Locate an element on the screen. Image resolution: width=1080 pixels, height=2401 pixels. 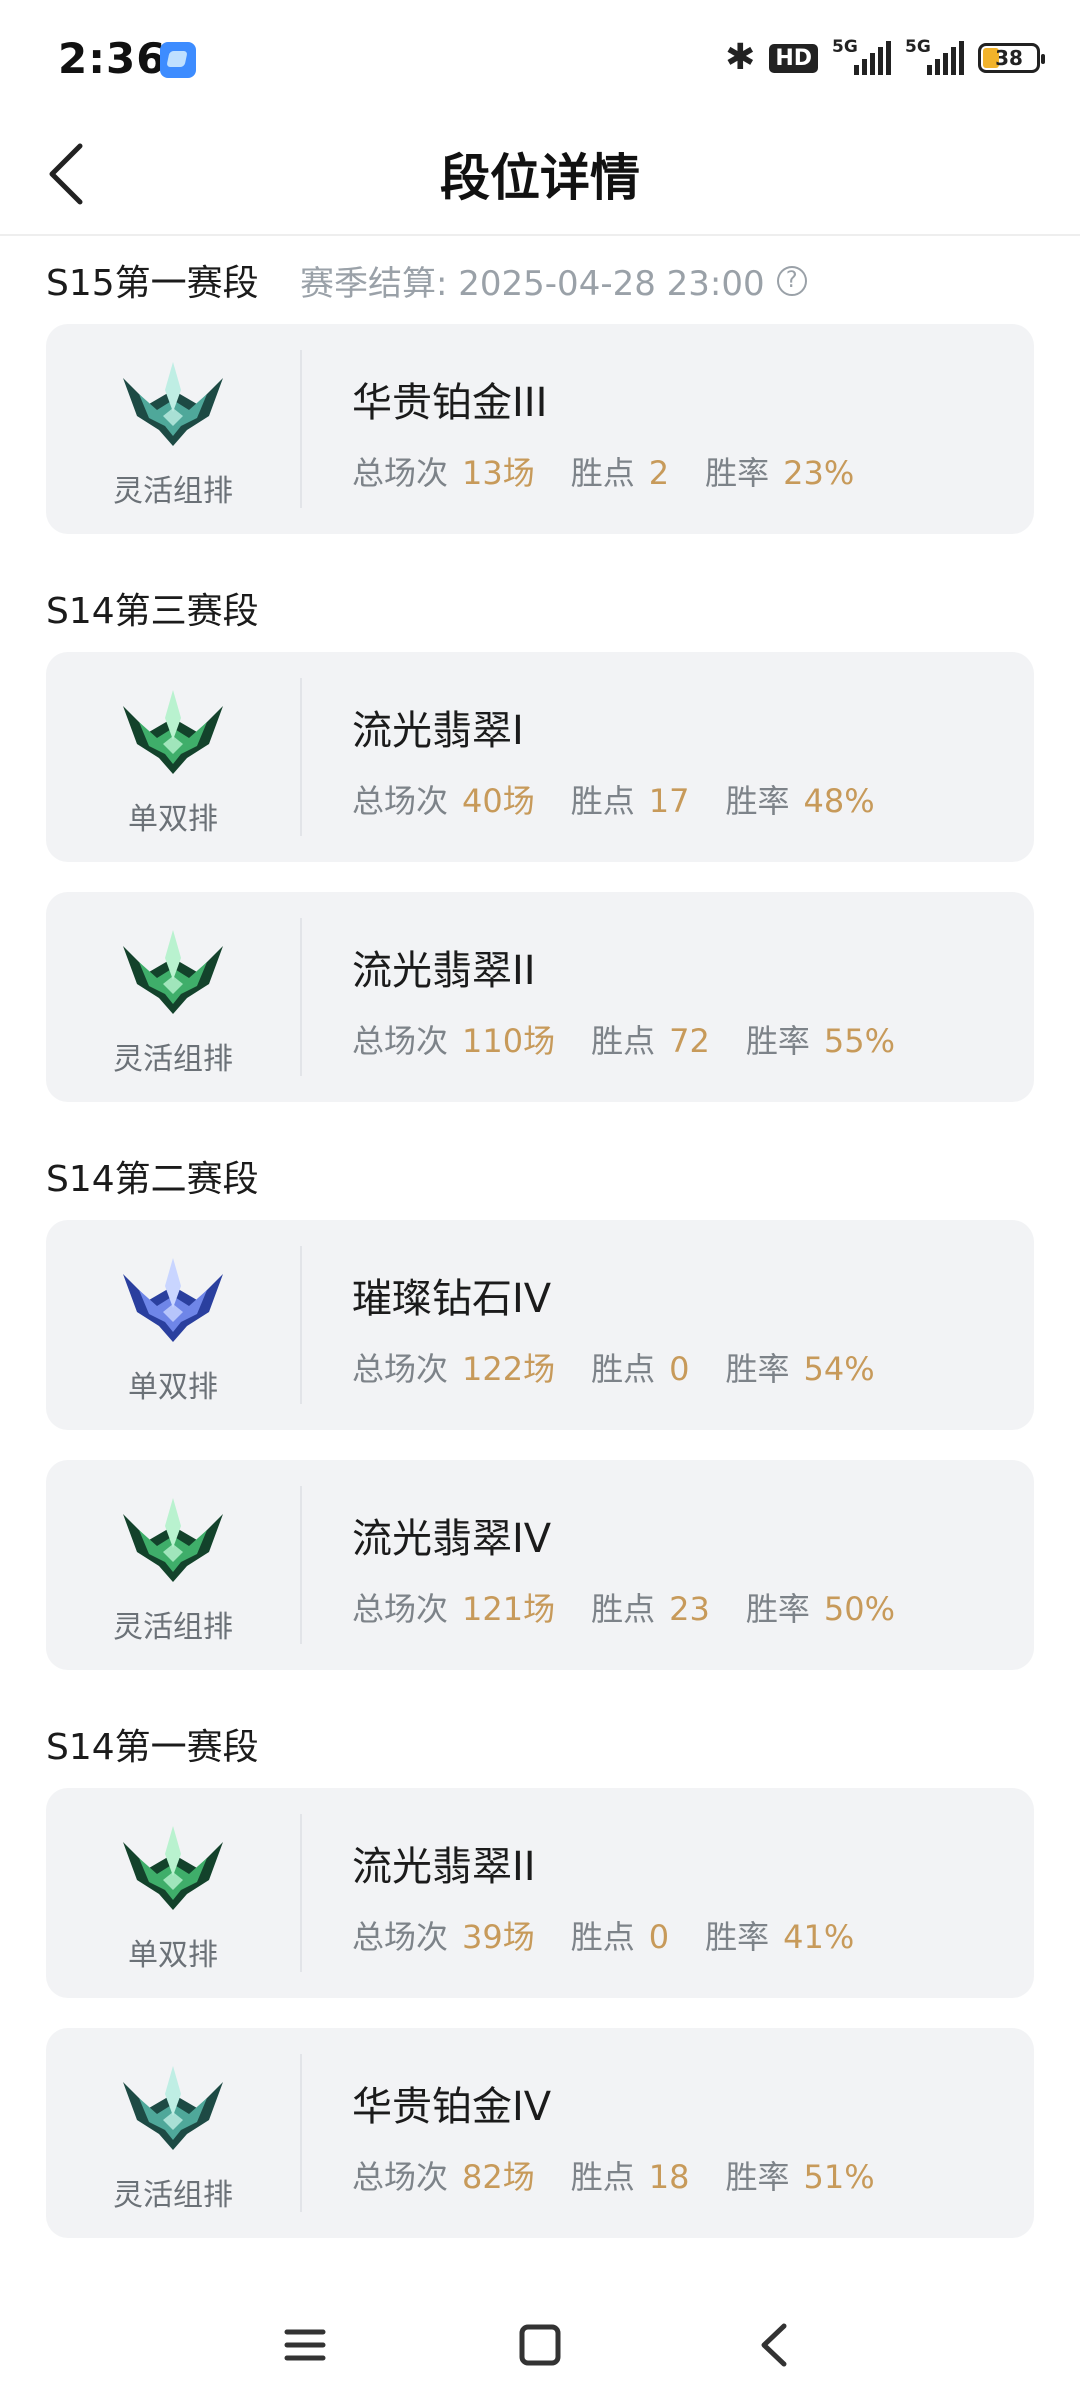
rank-stats: 总场次 13场 胜点 2 胜率 23% is located at coordinates (621, 471).